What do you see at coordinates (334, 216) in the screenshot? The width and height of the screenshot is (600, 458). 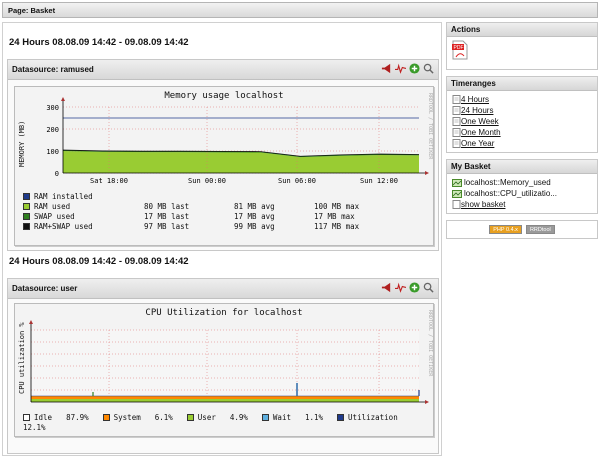 I see `legend-stat: 17 MB max` at bounding box center [334, 216].